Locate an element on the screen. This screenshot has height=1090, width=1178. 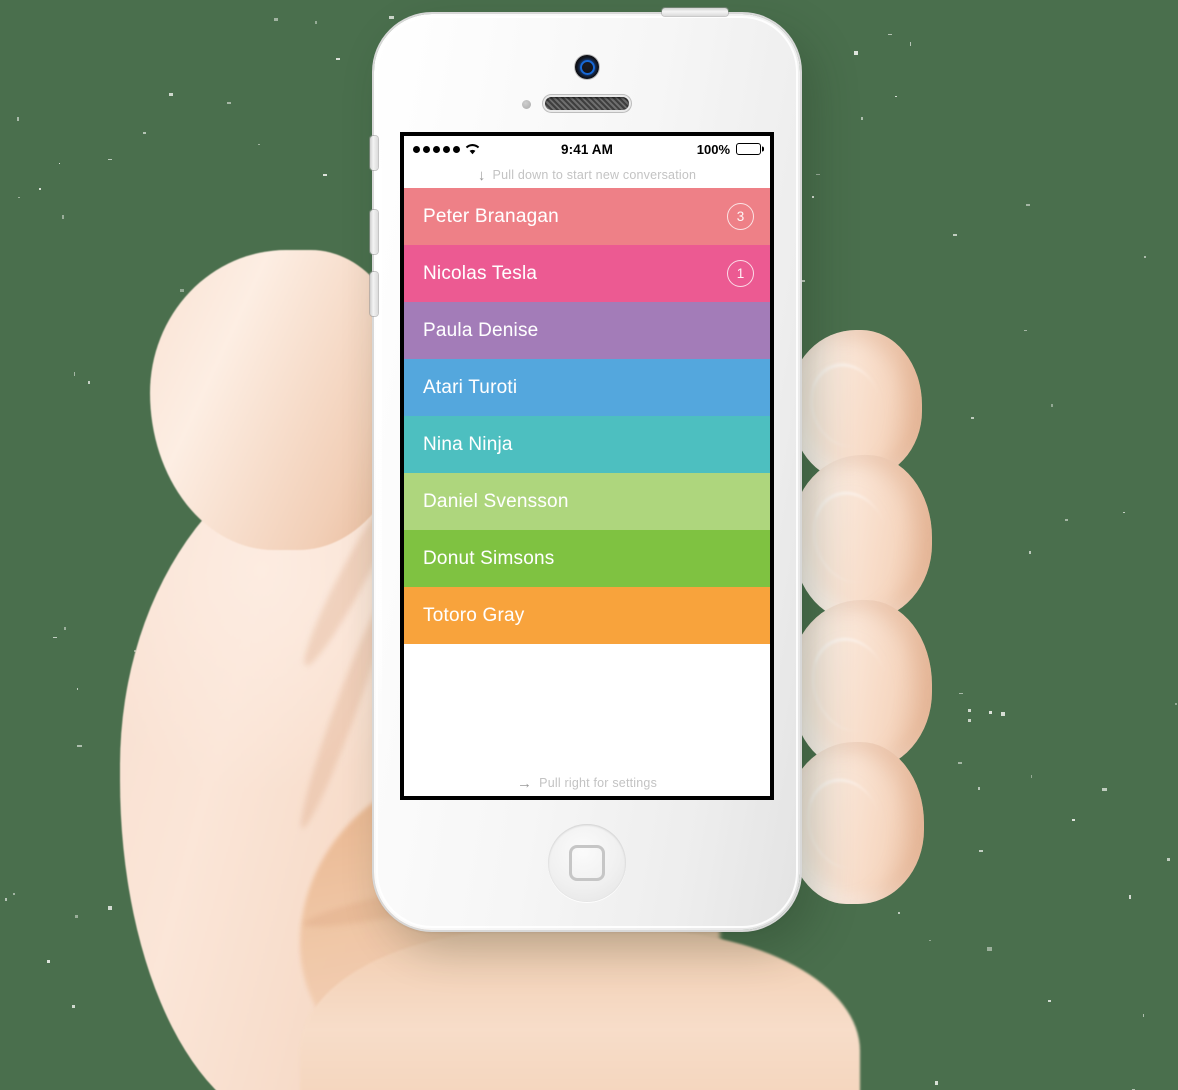
unread-badge: 3 is located at coordinates (740, 216).